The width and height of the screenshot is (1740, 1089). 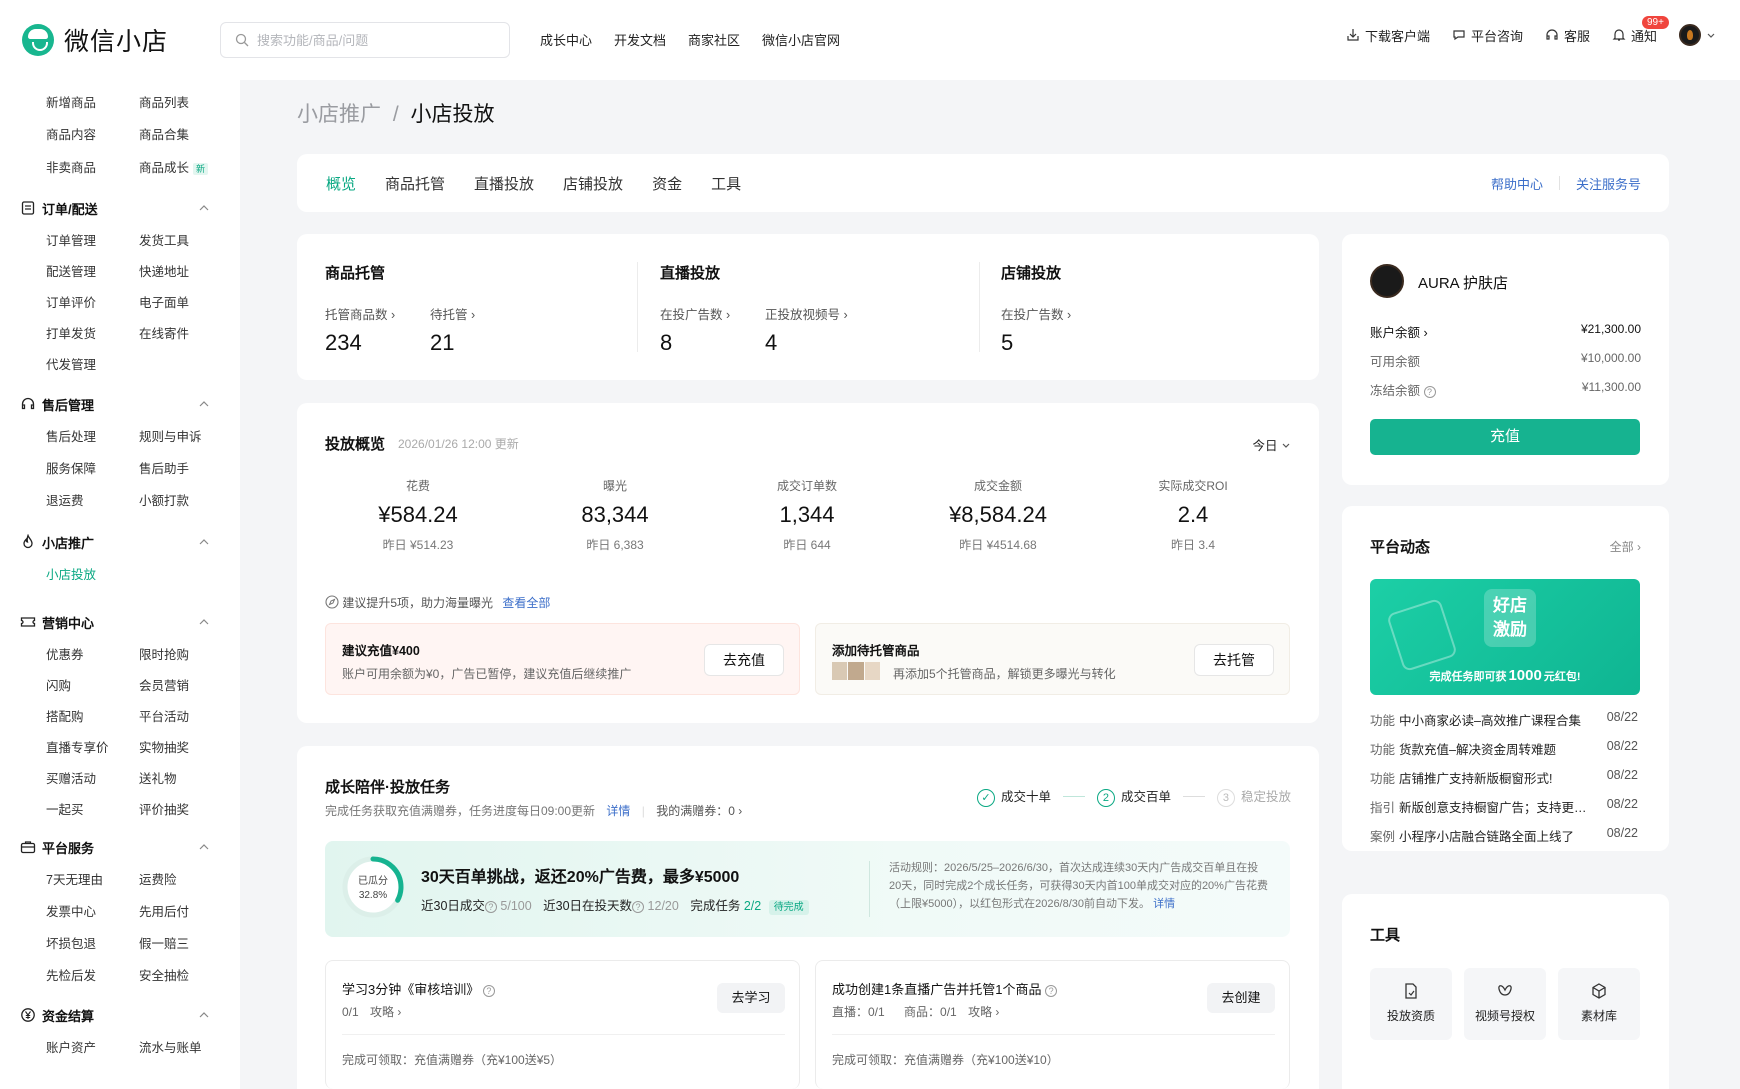 I want to click on sidebar-section-header: 售后管理, so click(x=120, y=404).